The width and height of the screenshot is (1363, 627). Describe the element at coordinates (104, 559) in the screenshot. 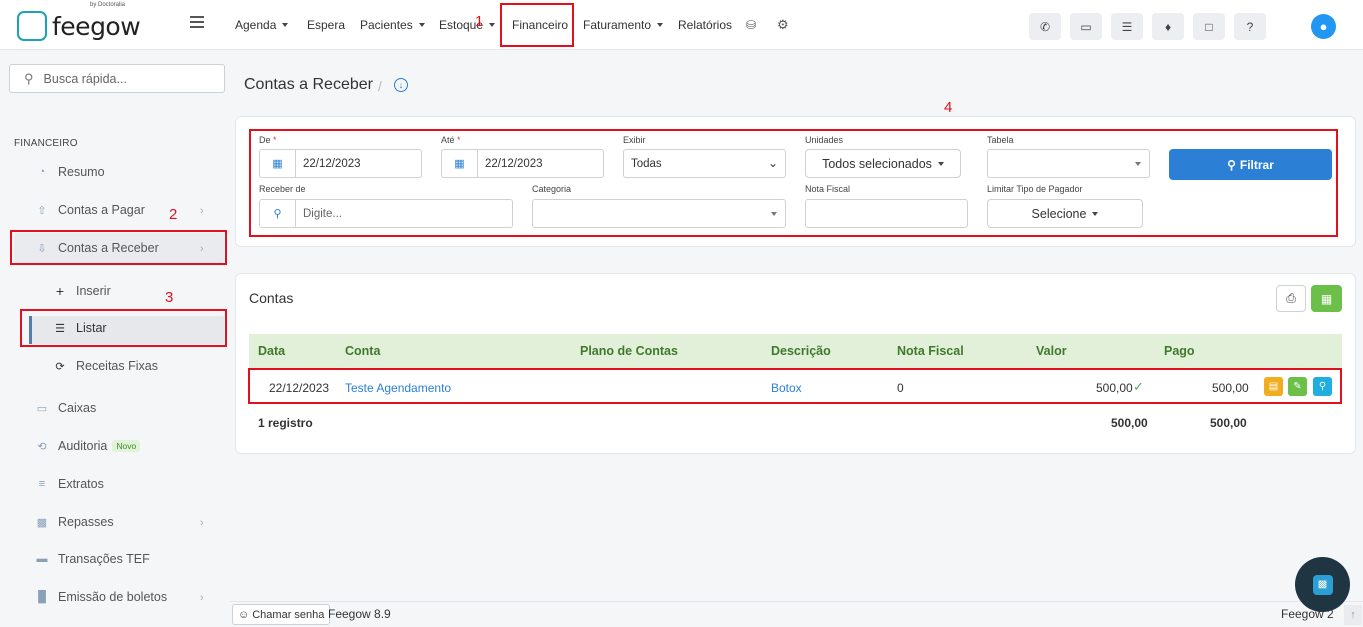

I see `sidebar-item-label: Transações TEF` at that location.